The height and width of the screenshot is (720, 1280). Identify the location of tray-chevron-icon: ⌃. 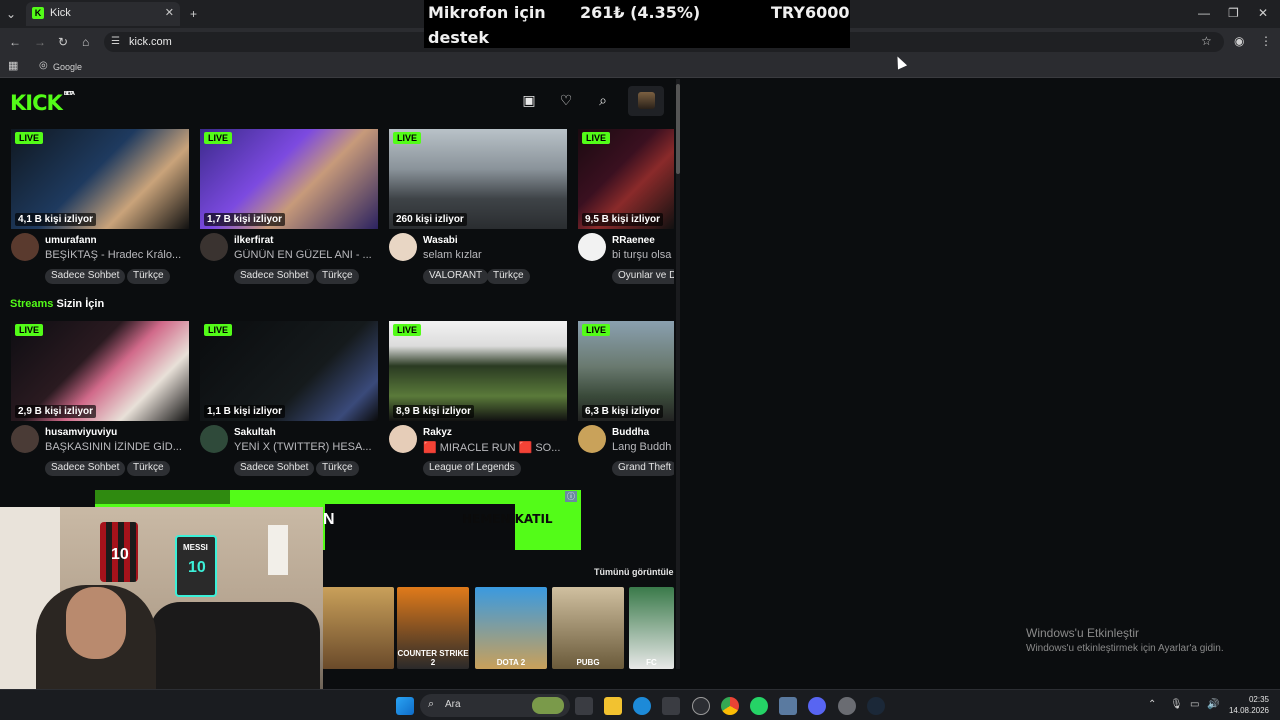
(1152, 705).